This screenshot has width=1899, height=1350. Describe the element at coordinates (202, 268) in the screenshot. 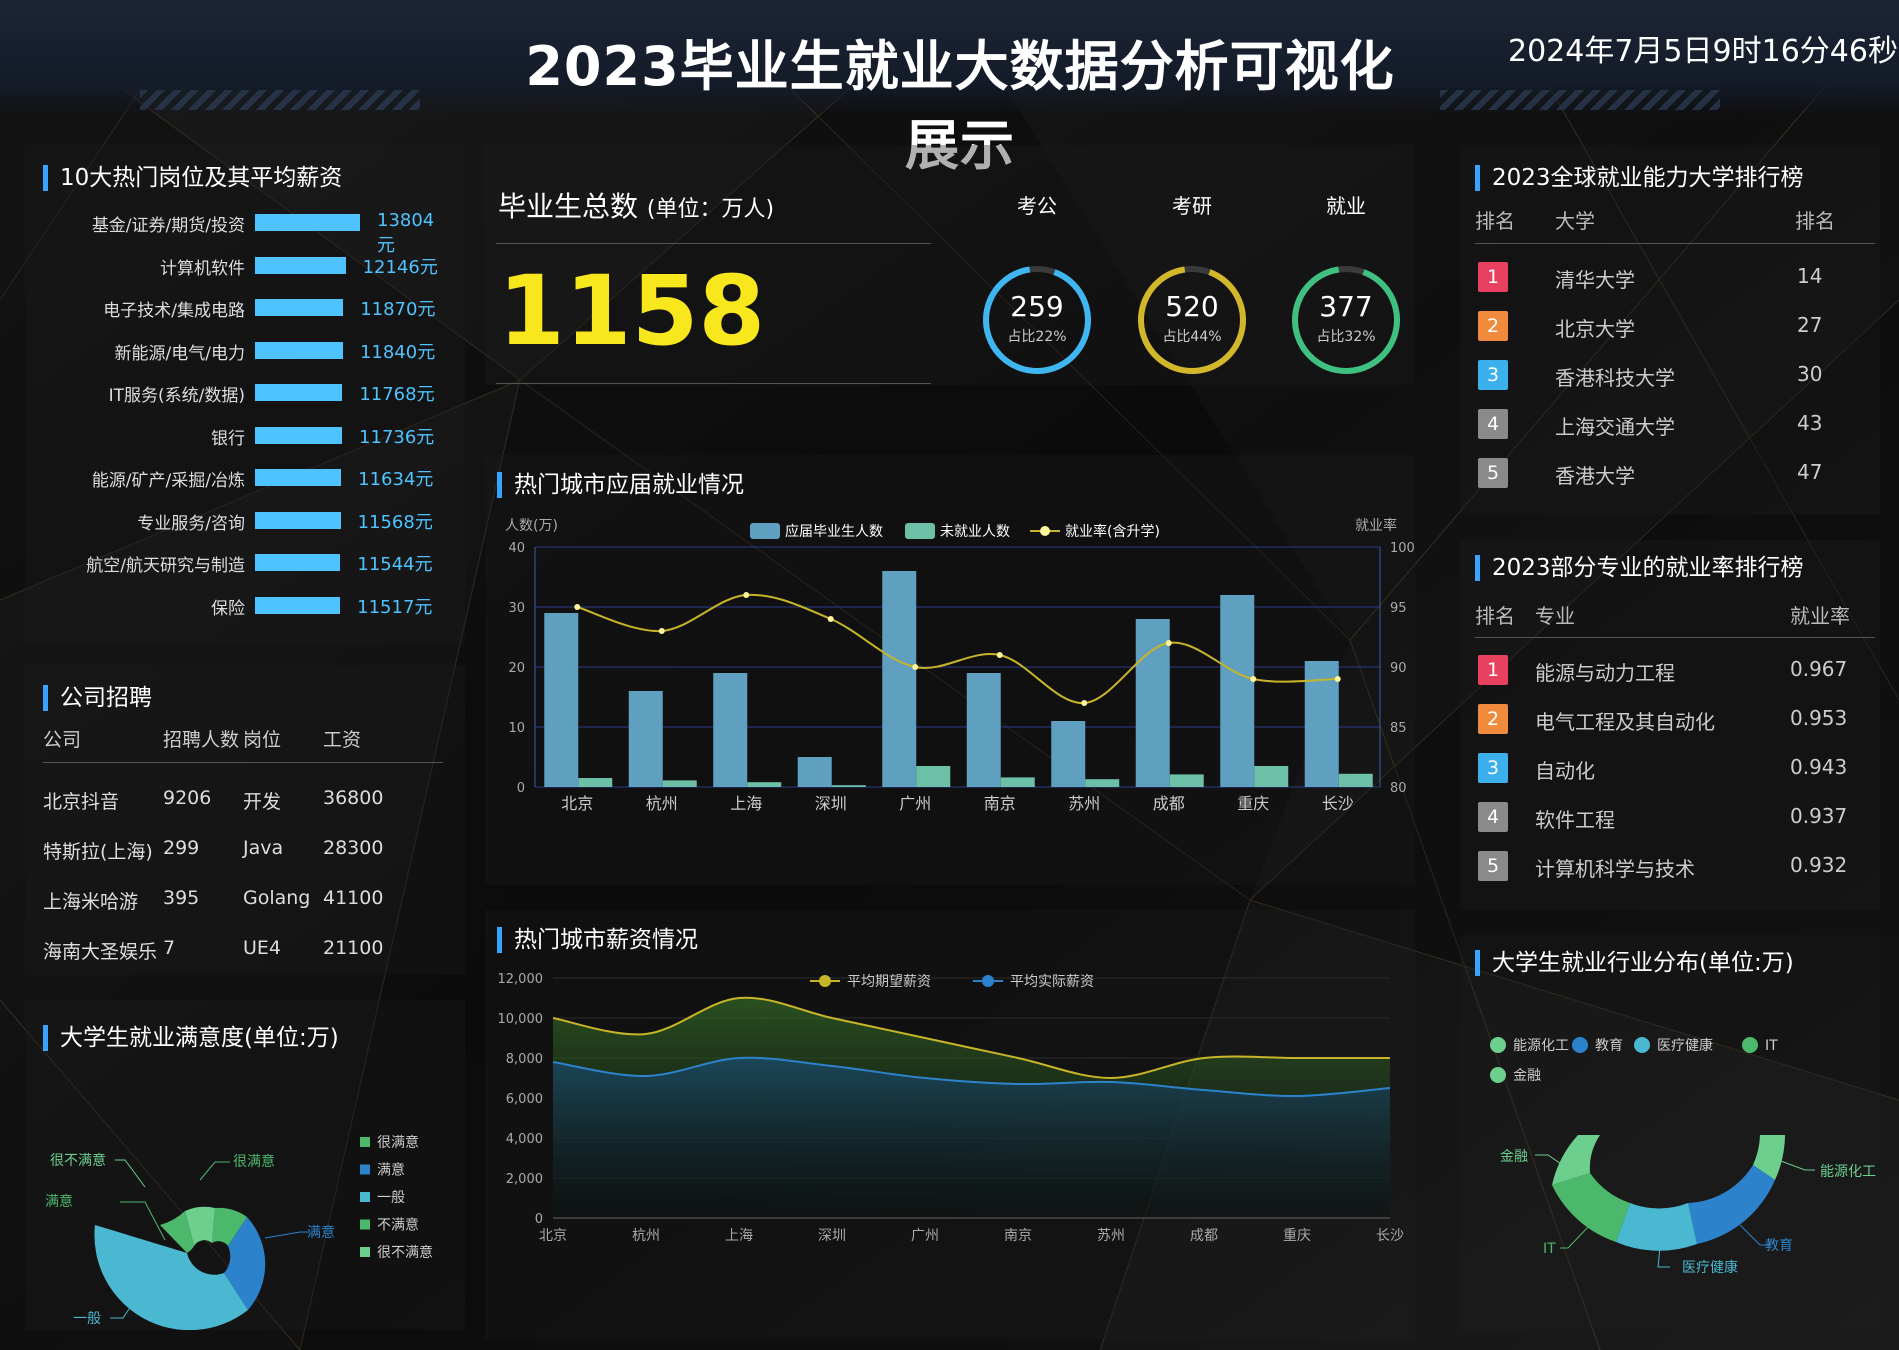

I see `hot-job-name: 计算机软件` at that location.